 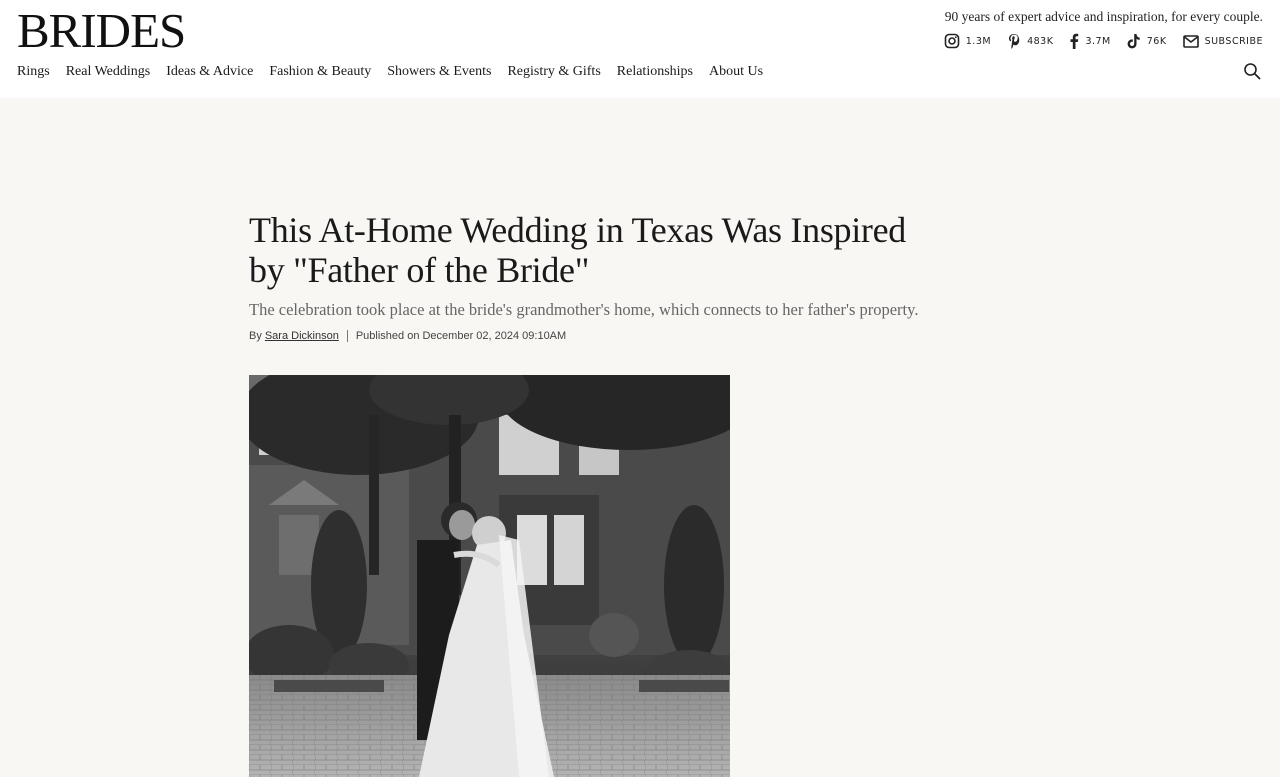 What do you see at coordinates (1098, 41) in the screenshot?
I see `facebook-count: 3.7M` at bounding box center [1098, 41].